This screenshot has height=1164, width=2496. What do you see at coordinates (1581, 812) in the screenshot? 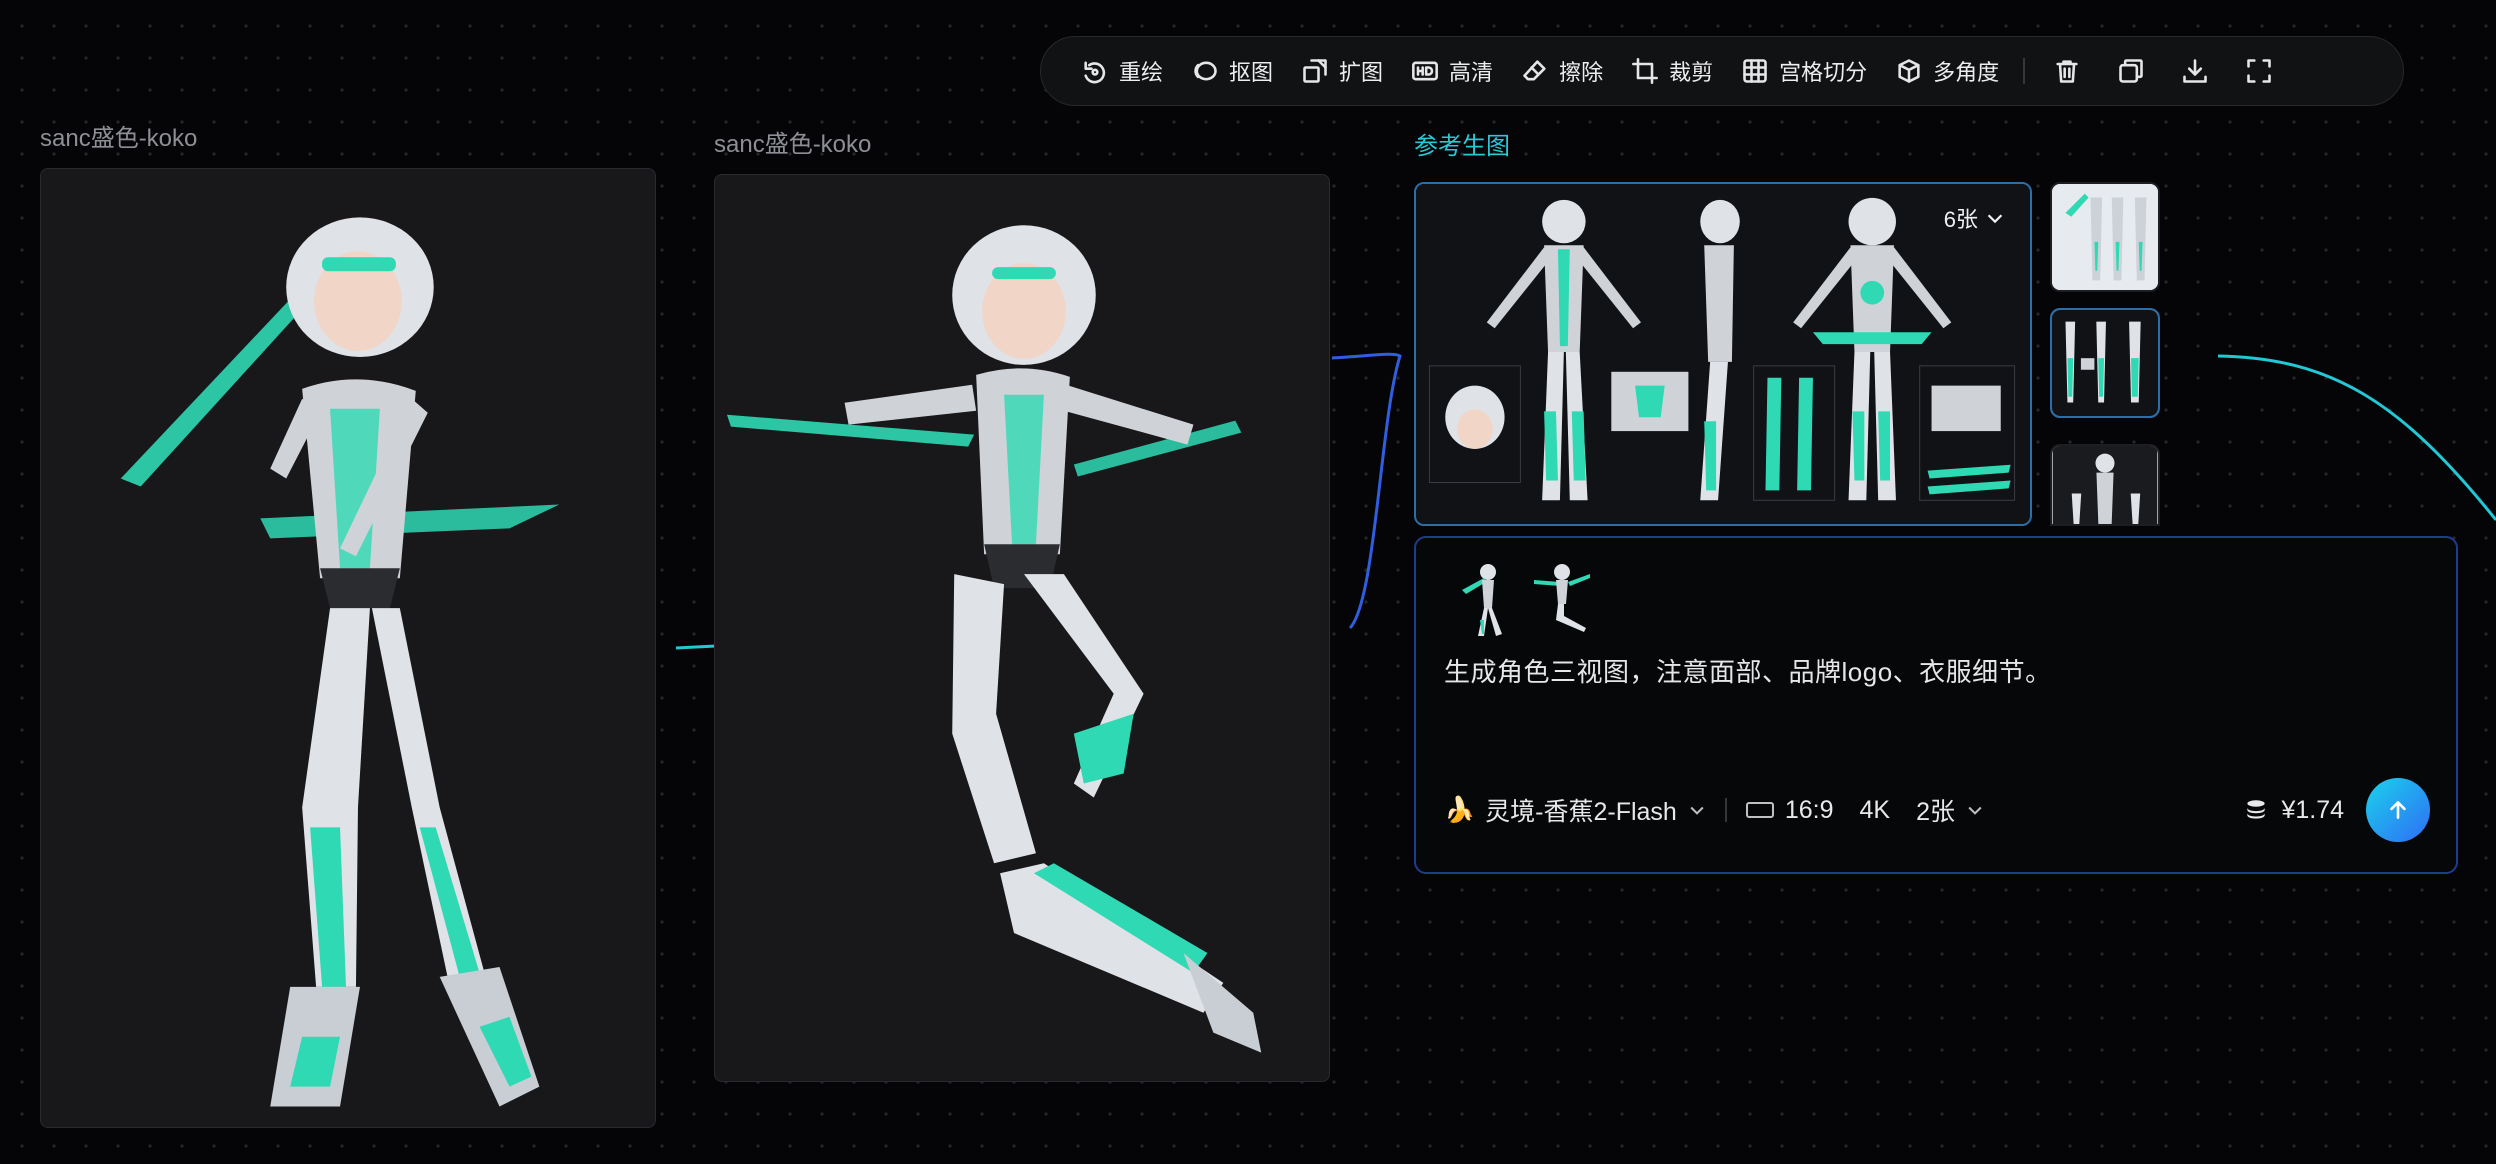
I see `model-name: 灵境-香蕉2-Flash` at bounding box center [1581, 812].